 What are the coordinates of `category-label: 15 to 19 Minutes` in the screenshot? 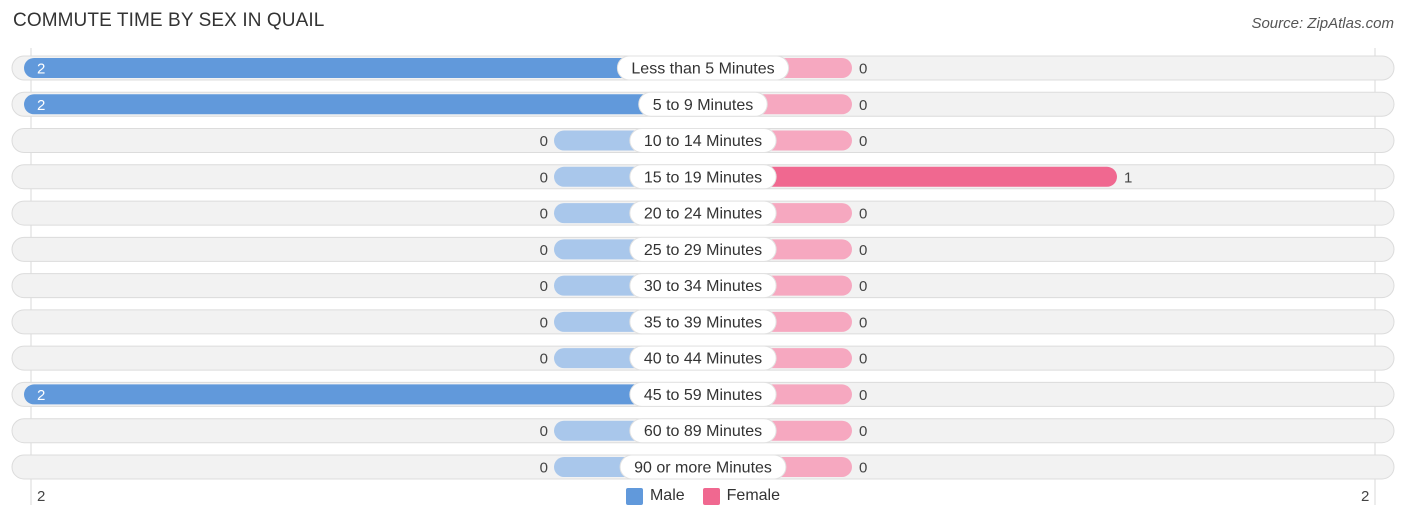 It's located at (703, 177).